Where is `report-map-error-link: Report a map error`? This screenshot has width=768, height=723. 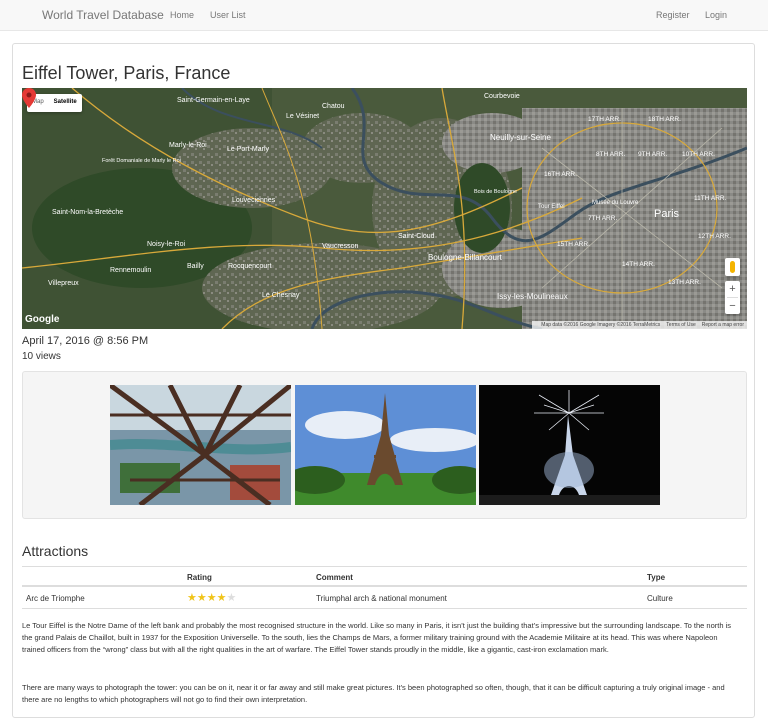 report-map-error-link: Report a map error is located at coordinates (723, 325).